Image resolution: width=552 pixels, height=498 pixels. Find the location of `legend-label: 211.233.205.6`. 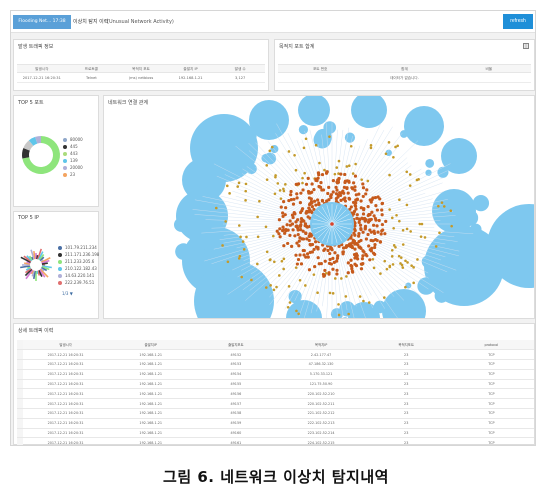

legend-label: 211.233.205.6 is located at coordinates (80, 261).